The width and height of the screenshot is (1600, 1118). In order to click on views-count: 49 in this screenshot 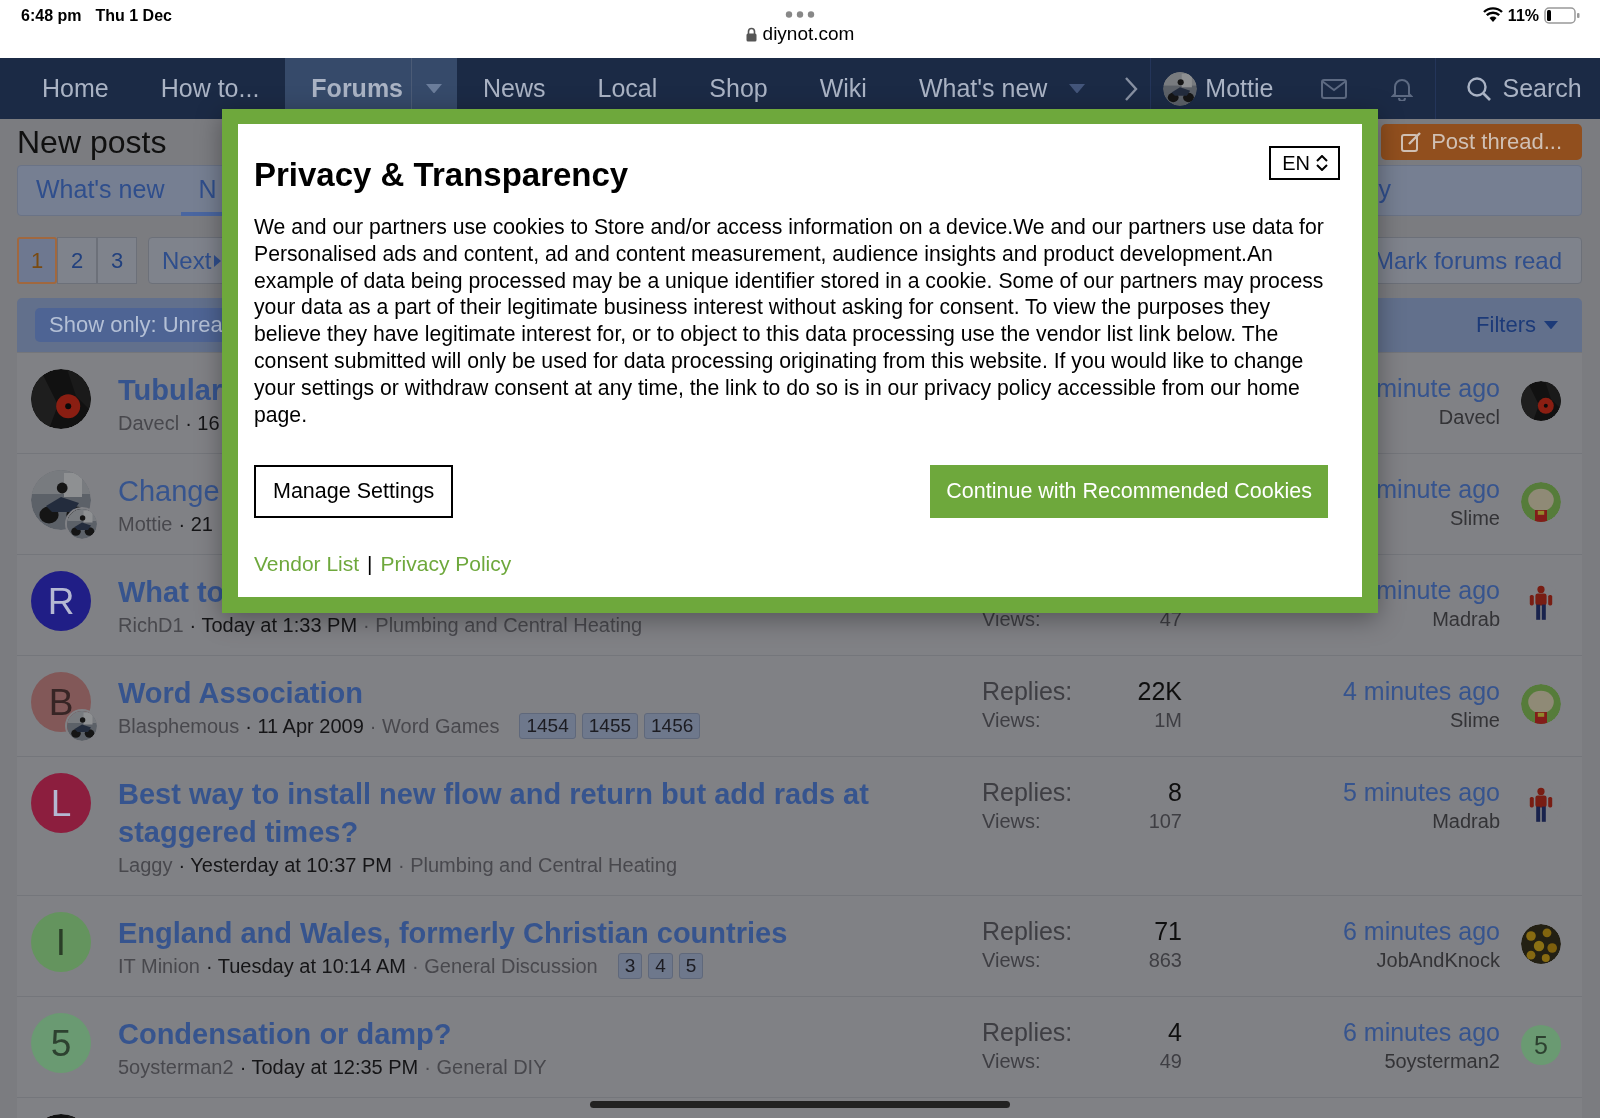, I will do `click(1170, 1061)`.